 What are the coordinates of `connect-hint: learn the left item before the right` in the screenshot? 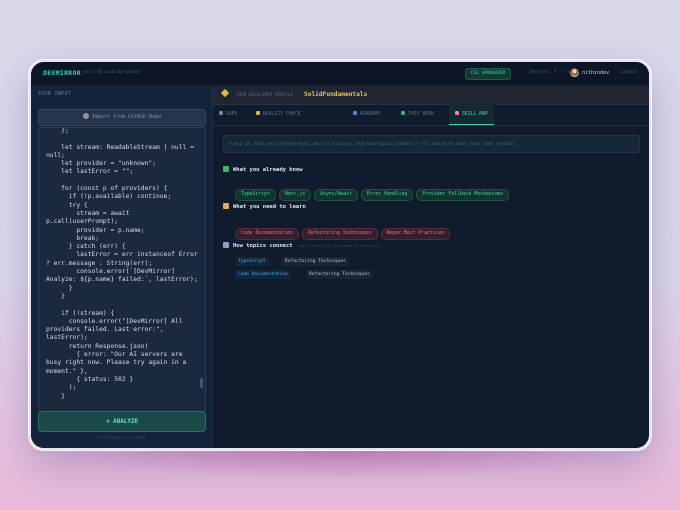 It's located at (338, 245).